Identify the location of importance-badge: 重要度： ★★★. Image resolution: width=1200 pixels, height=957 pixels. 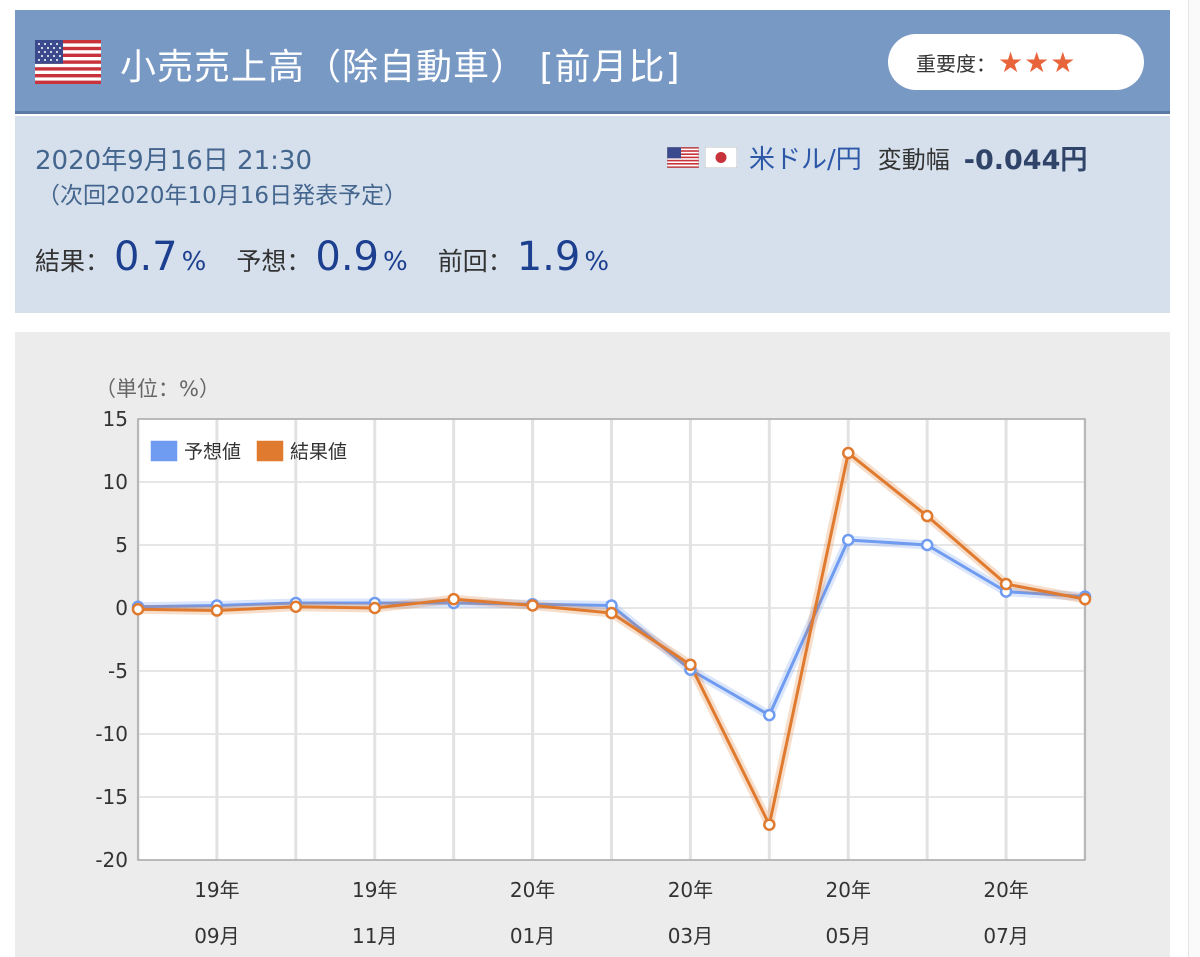
(1016, 62).